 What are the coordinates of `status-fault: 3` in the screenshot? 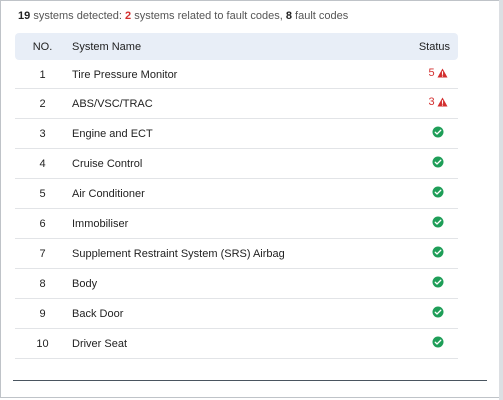 It's located at (438, 103).